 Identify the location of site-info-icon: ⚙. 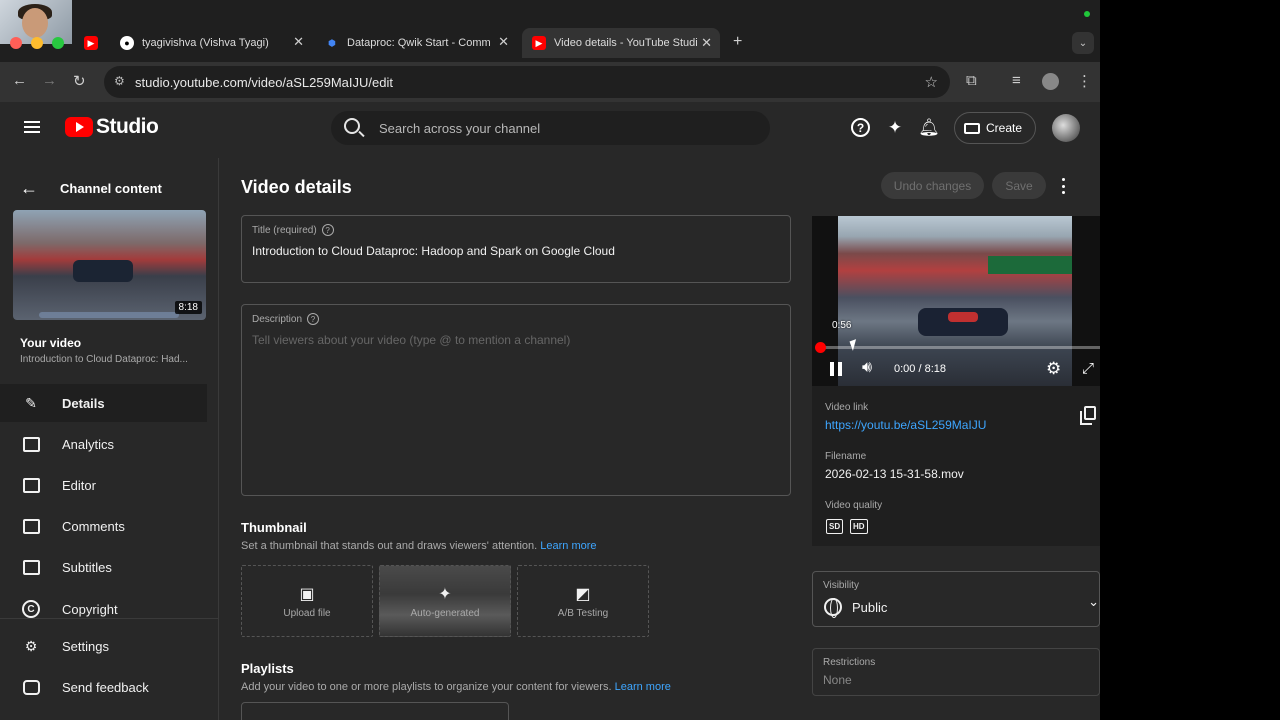
(119, 81).